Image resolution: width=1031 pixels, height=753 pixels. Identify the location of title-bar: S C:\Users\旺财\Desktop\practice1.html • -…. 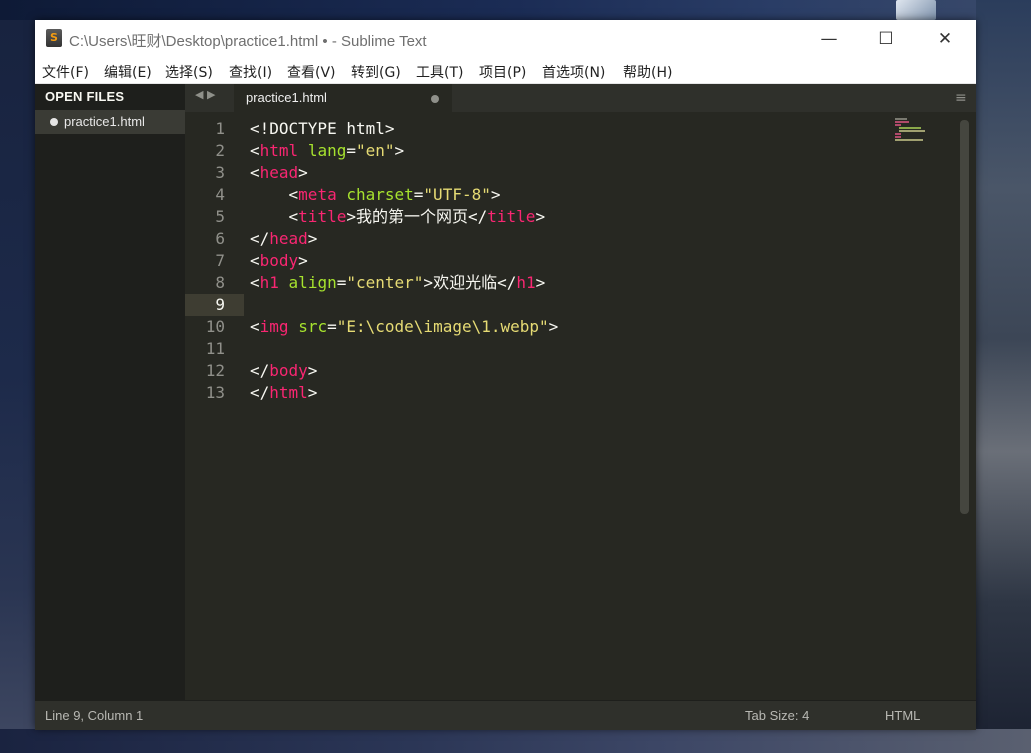
(505, 39).